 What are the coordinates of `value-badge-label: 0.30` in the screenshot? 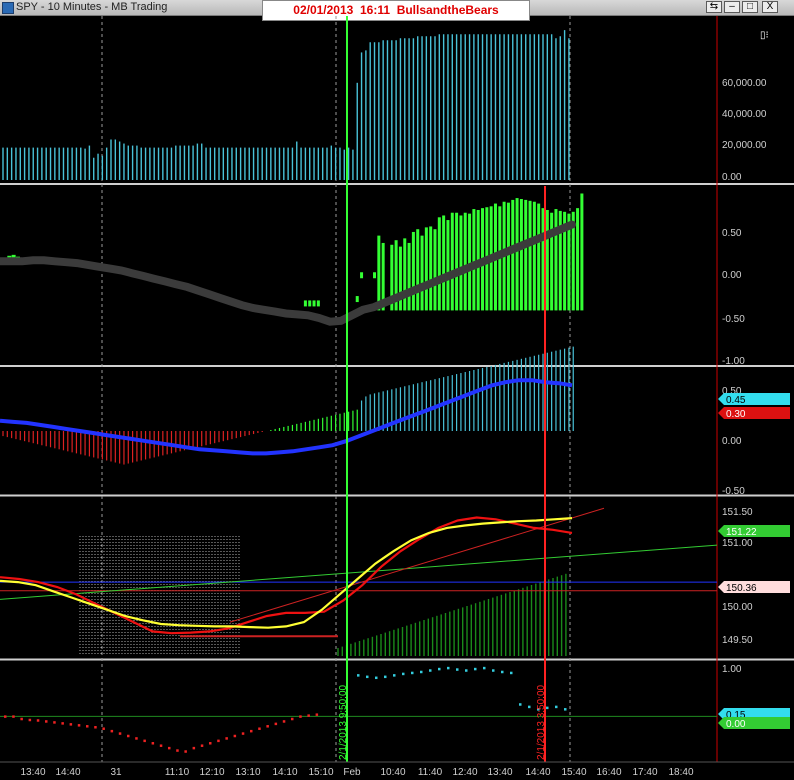 It's located at (736, 414).